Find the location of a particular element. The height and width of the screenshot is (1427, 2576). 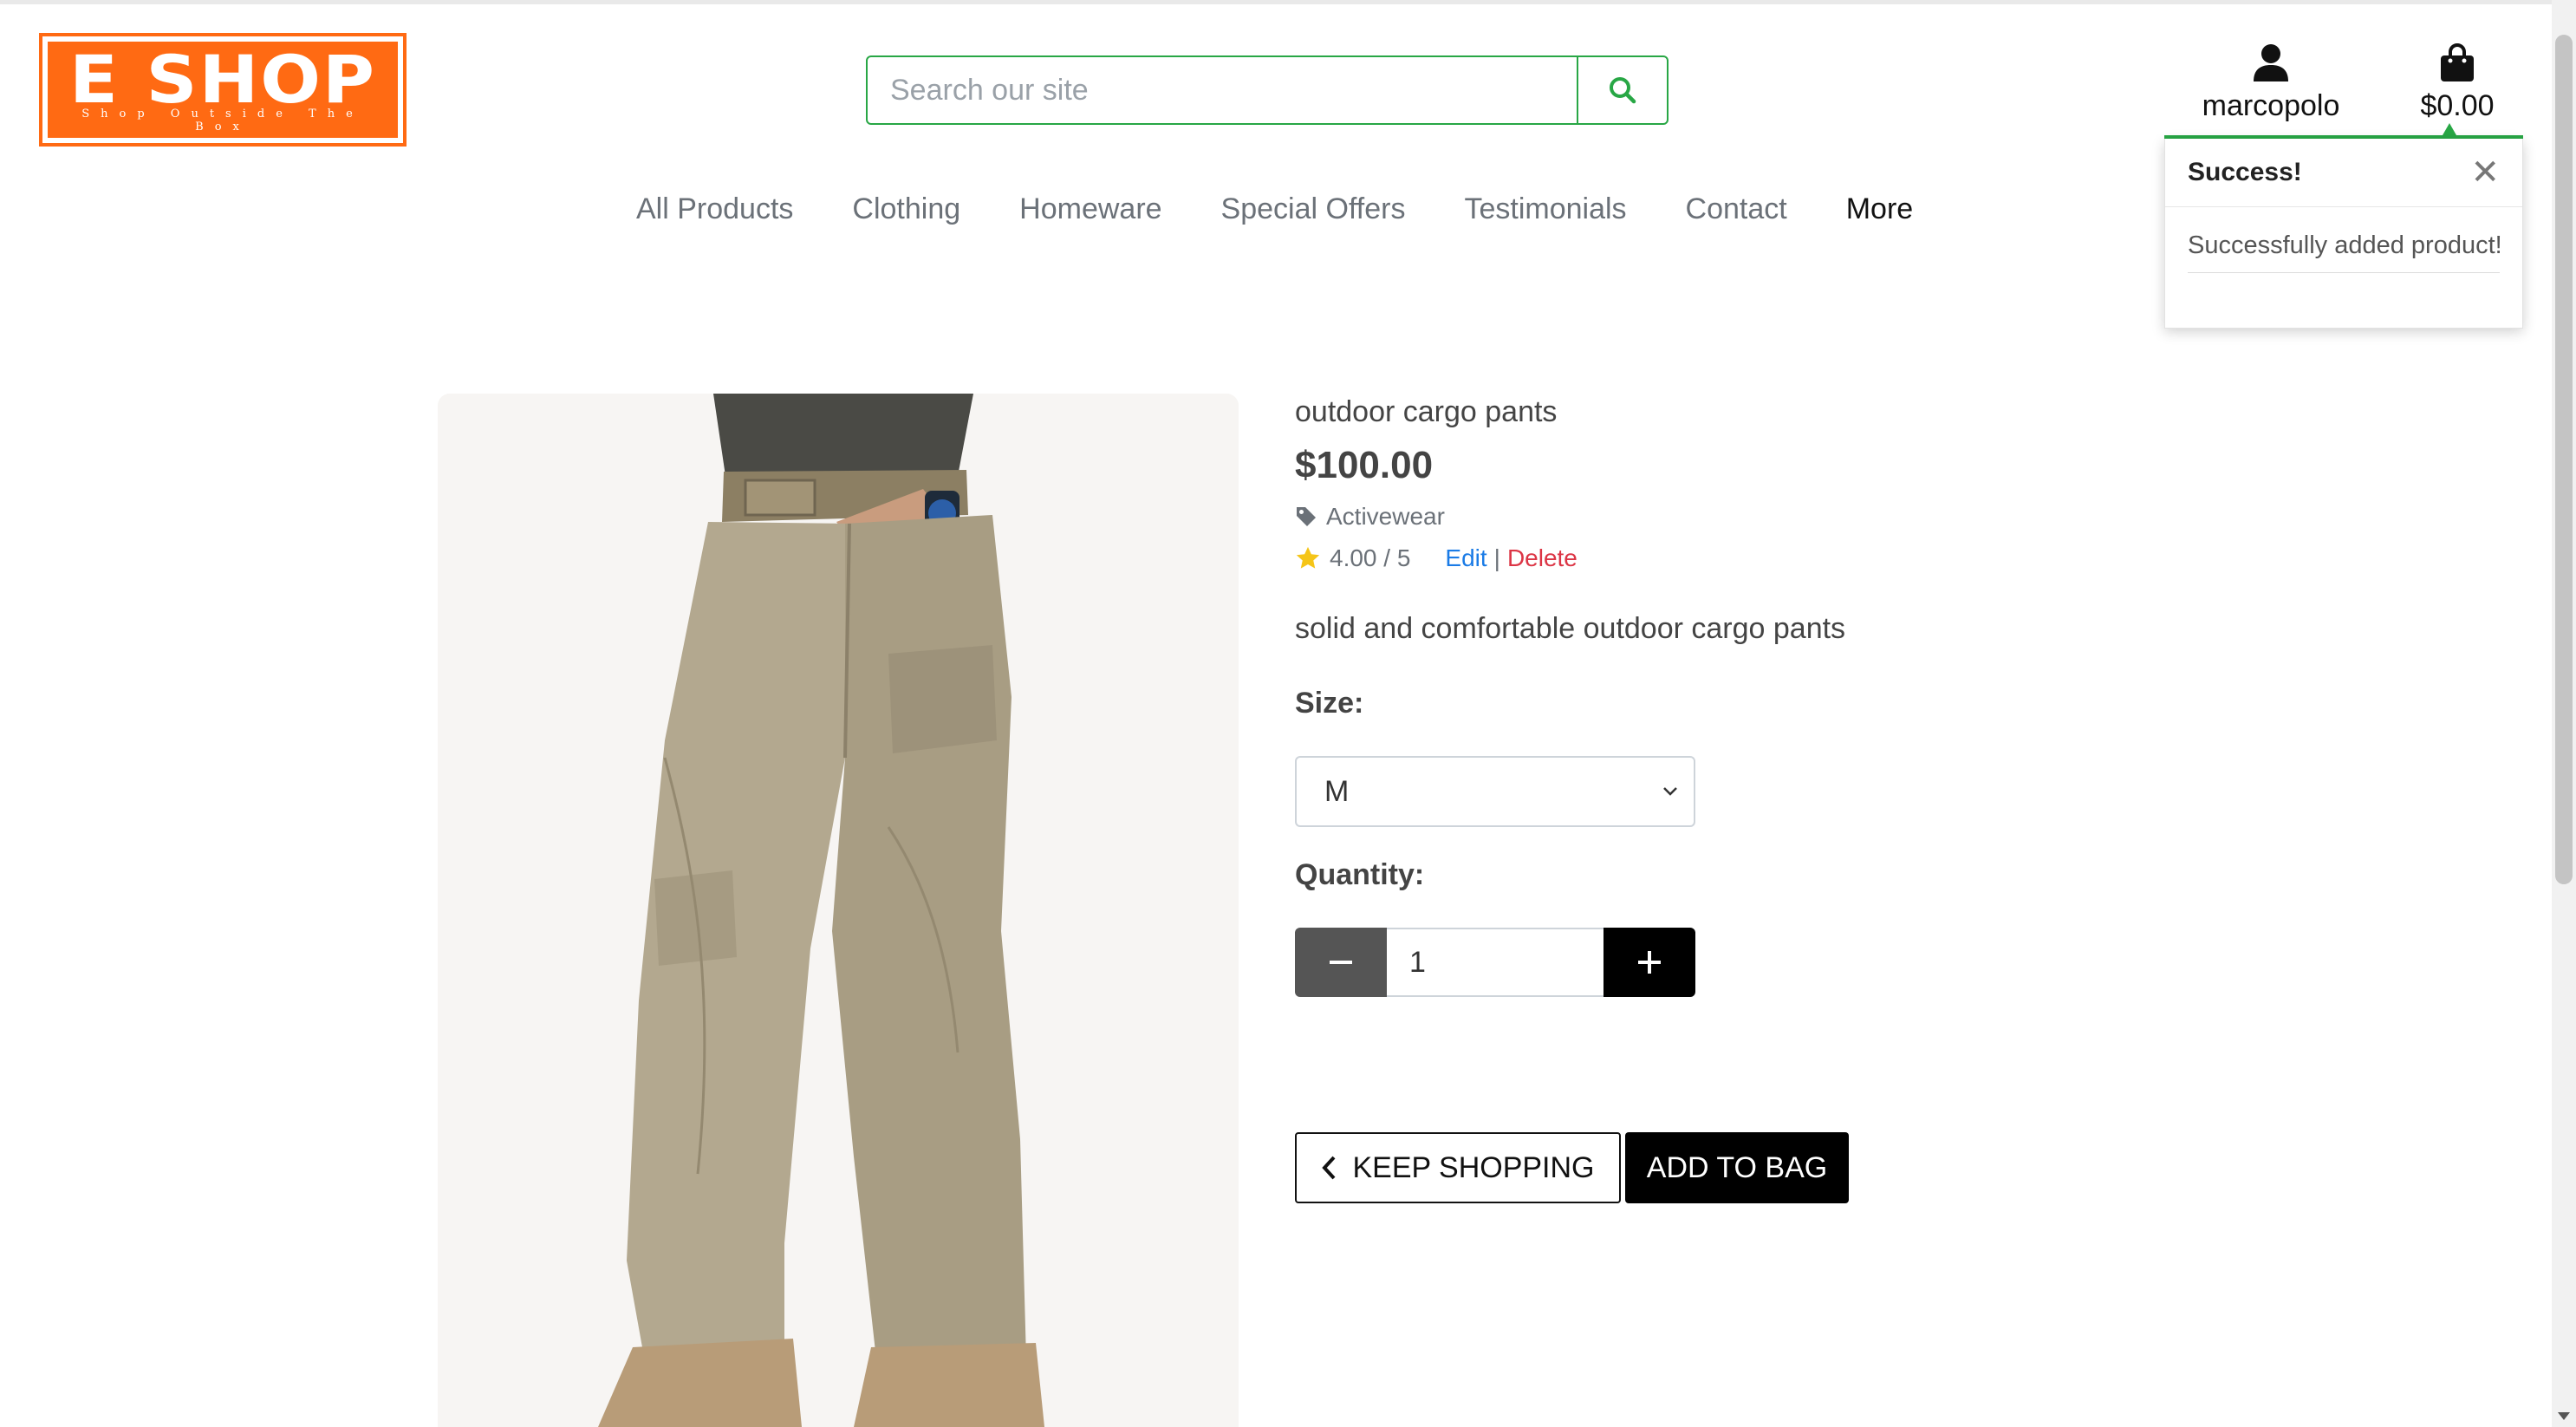

toast-header: Success! ✕ is located at coordinates (2343, 173).